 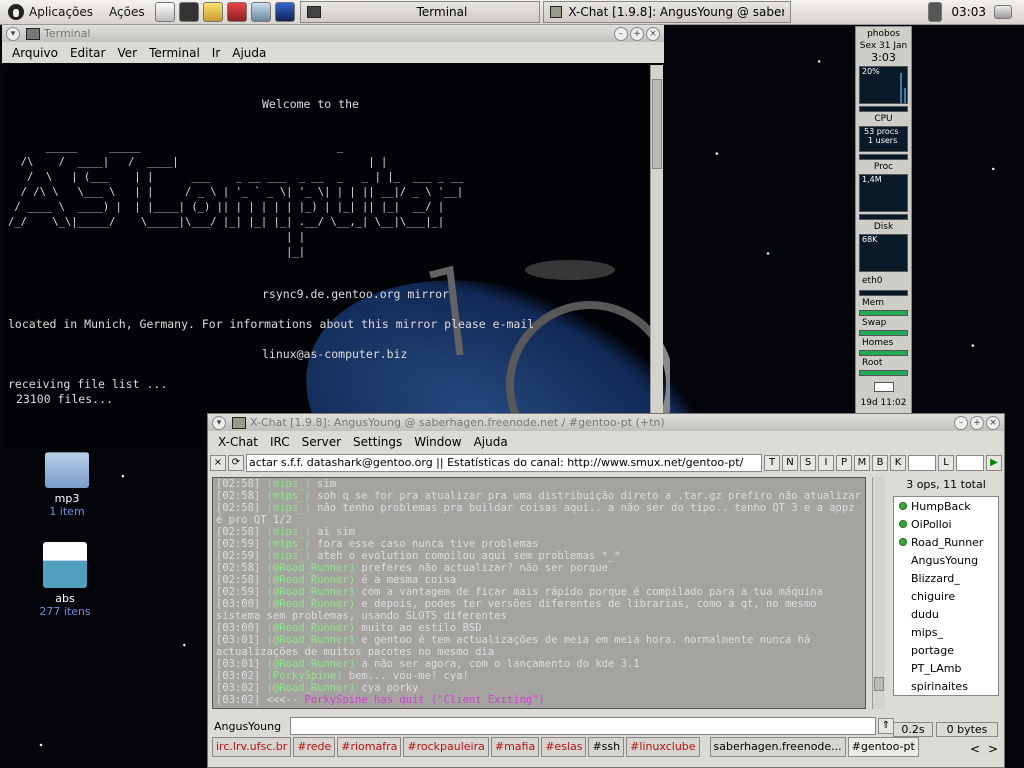 What do you see at coordinates (970, 462) in the screenshot?
I see `limit-input` at bounding box center [970, 462].